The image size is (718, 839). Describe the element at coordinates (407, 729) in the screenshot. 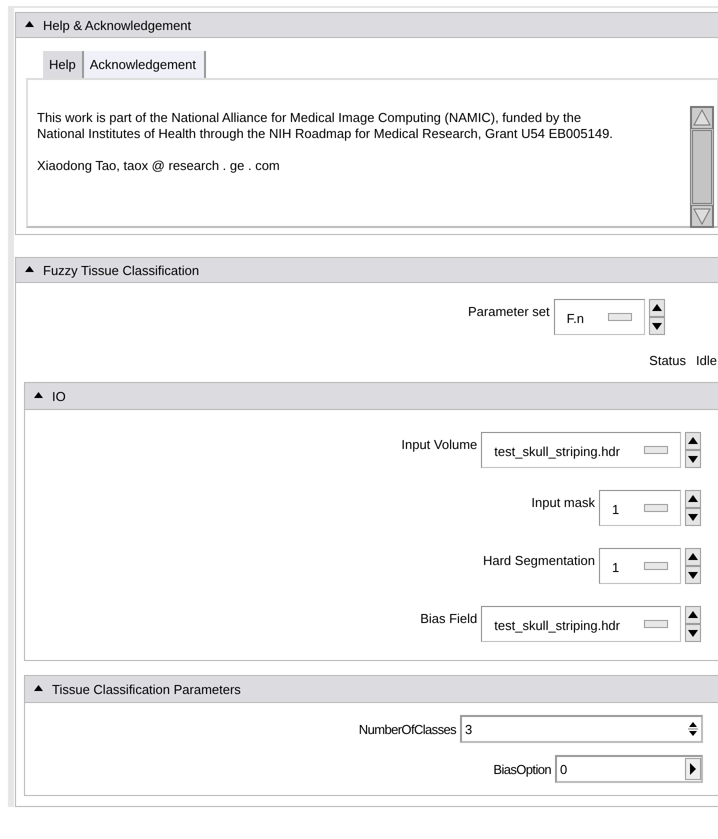

I see `field-label: NumberOfClasses` at that location.